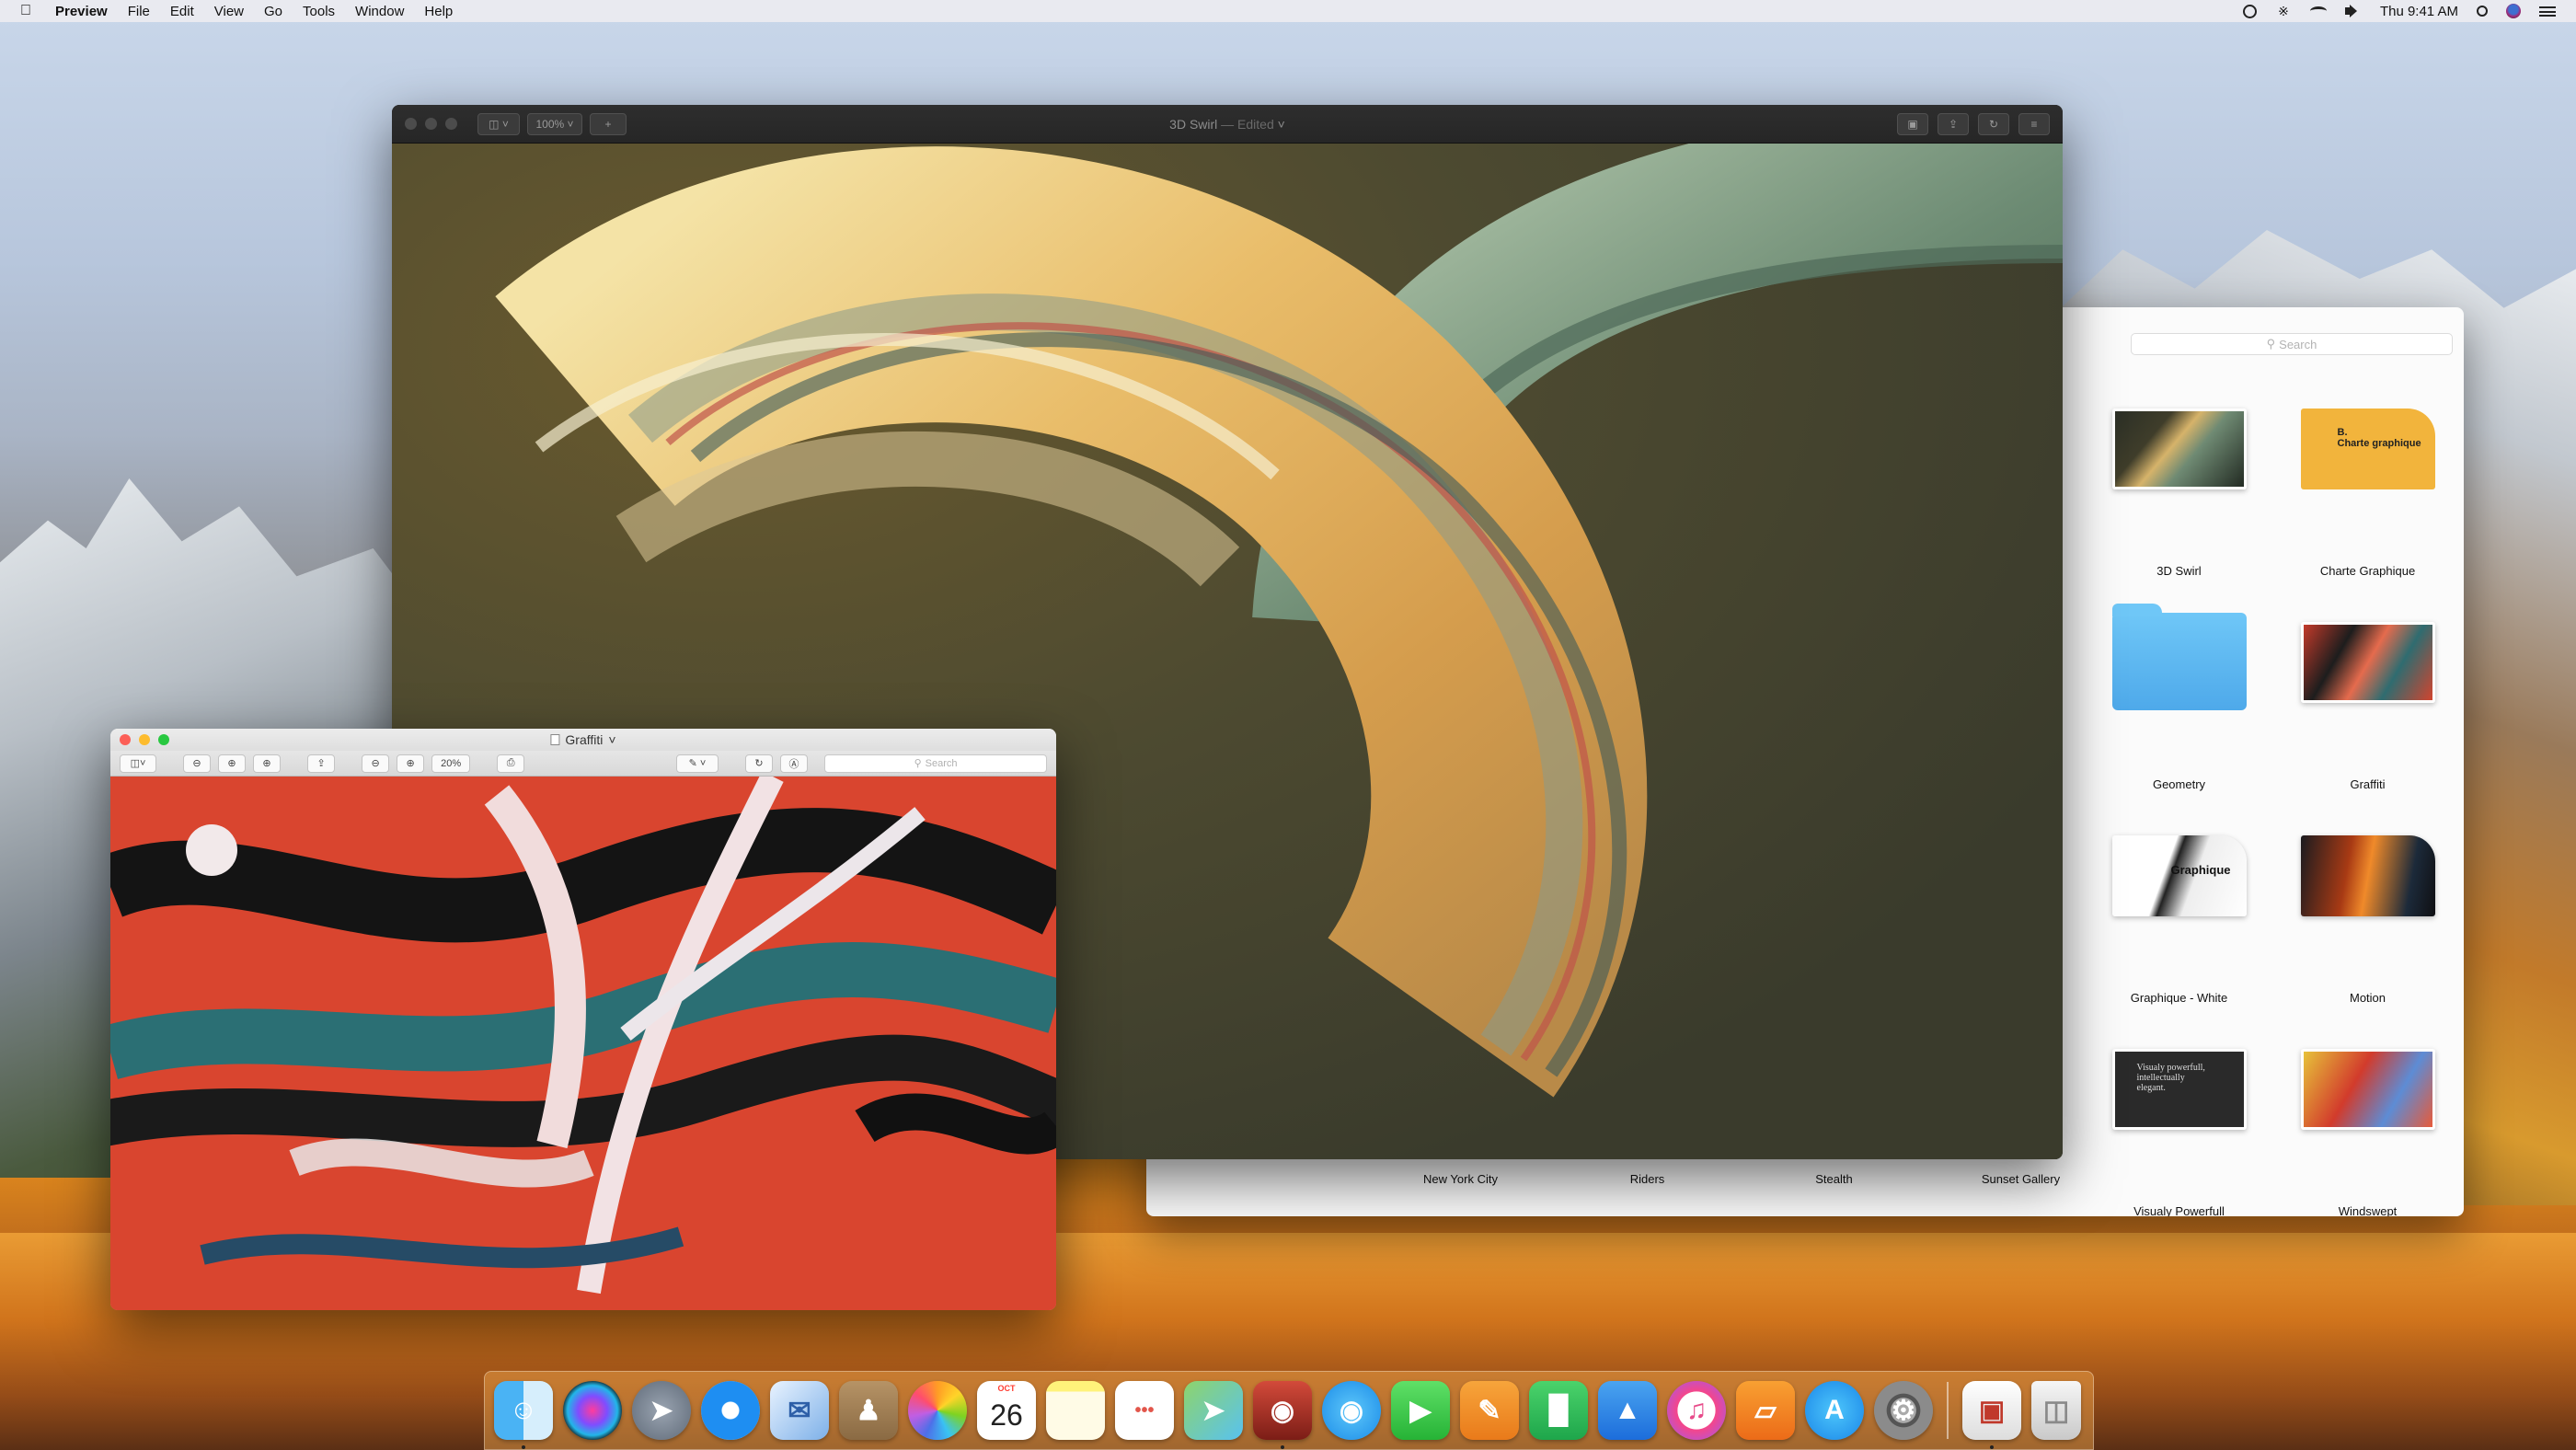 The width and height of the screenshot is (2576, 1450). I want to click on browser-tile-motion: Motion, so click(2367, 914).